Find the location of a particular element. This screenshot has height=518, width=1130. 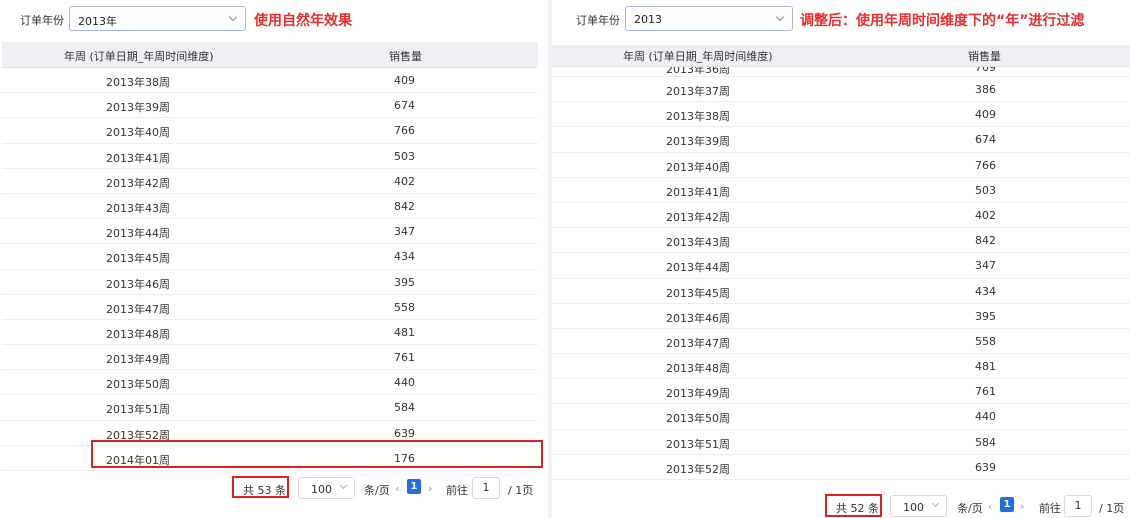

year-select: 2013年 is located at coordinates (157, 18).